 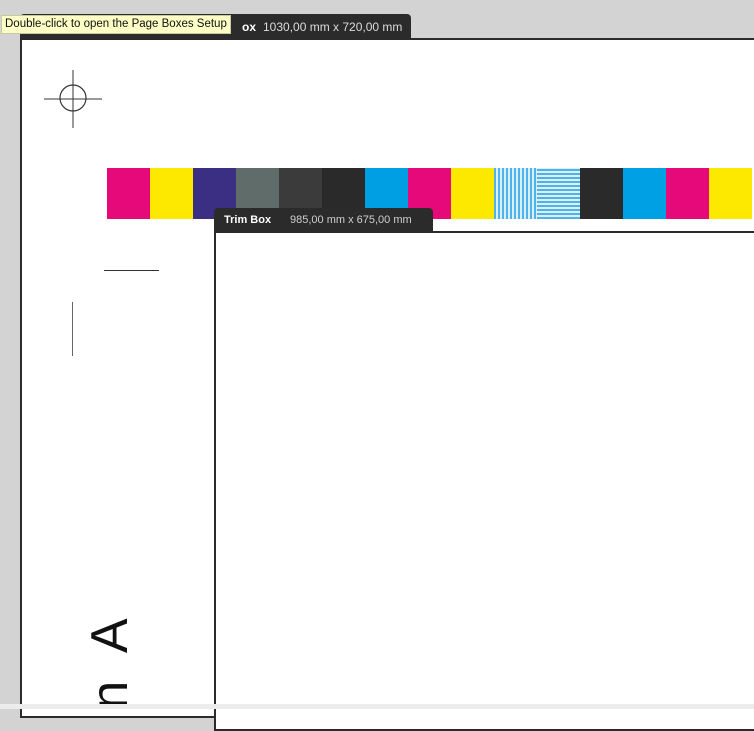 What do you see at coordinates (249, 27) in the screenshot?
I see `media-box-tab-label: ox` at bounding box center [249, 27].